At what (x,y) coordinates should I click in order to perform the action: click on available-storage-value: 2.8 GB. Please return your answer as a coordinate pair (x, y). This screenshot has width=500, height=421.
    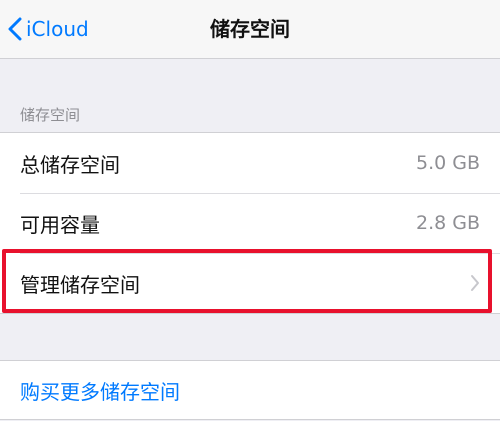
    Looking at the image, I should click on (447, 223).